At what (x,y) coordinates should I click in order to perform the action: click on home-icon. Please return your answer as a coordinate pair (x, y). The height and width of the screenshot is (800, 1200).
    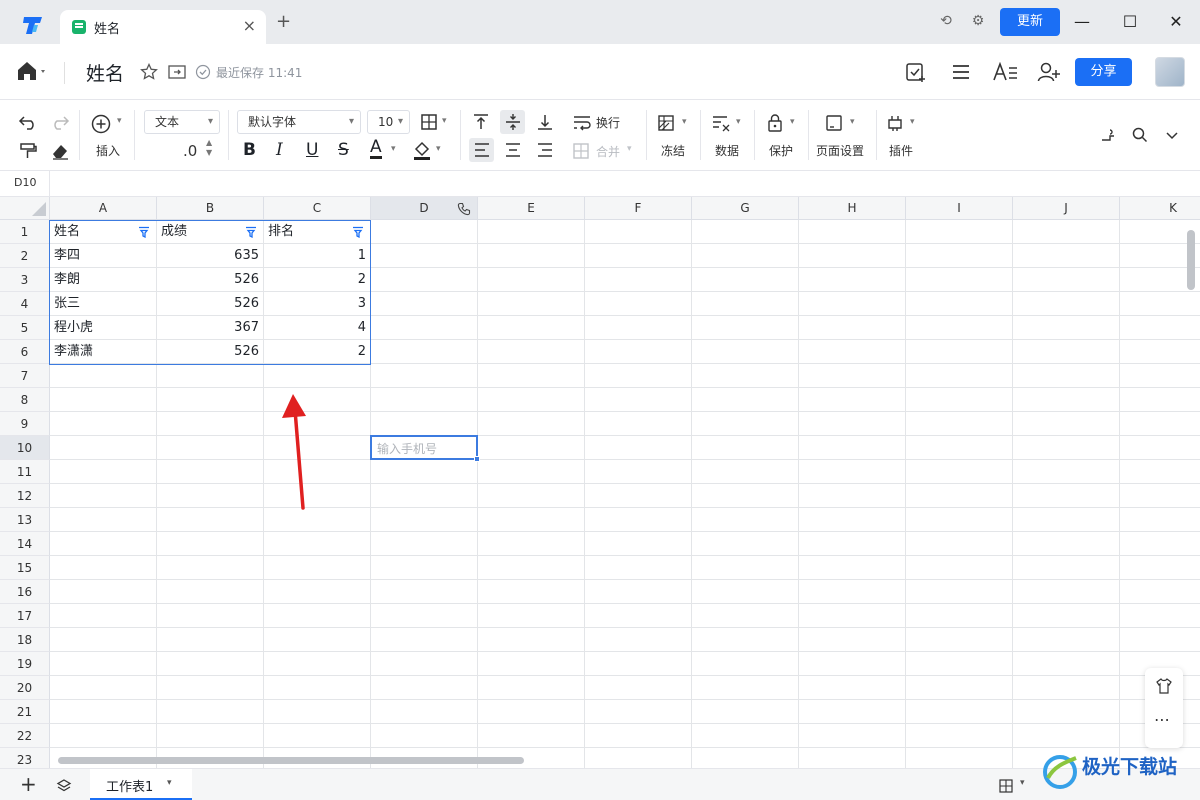
    Looking at the image, I should click on (32, 71).